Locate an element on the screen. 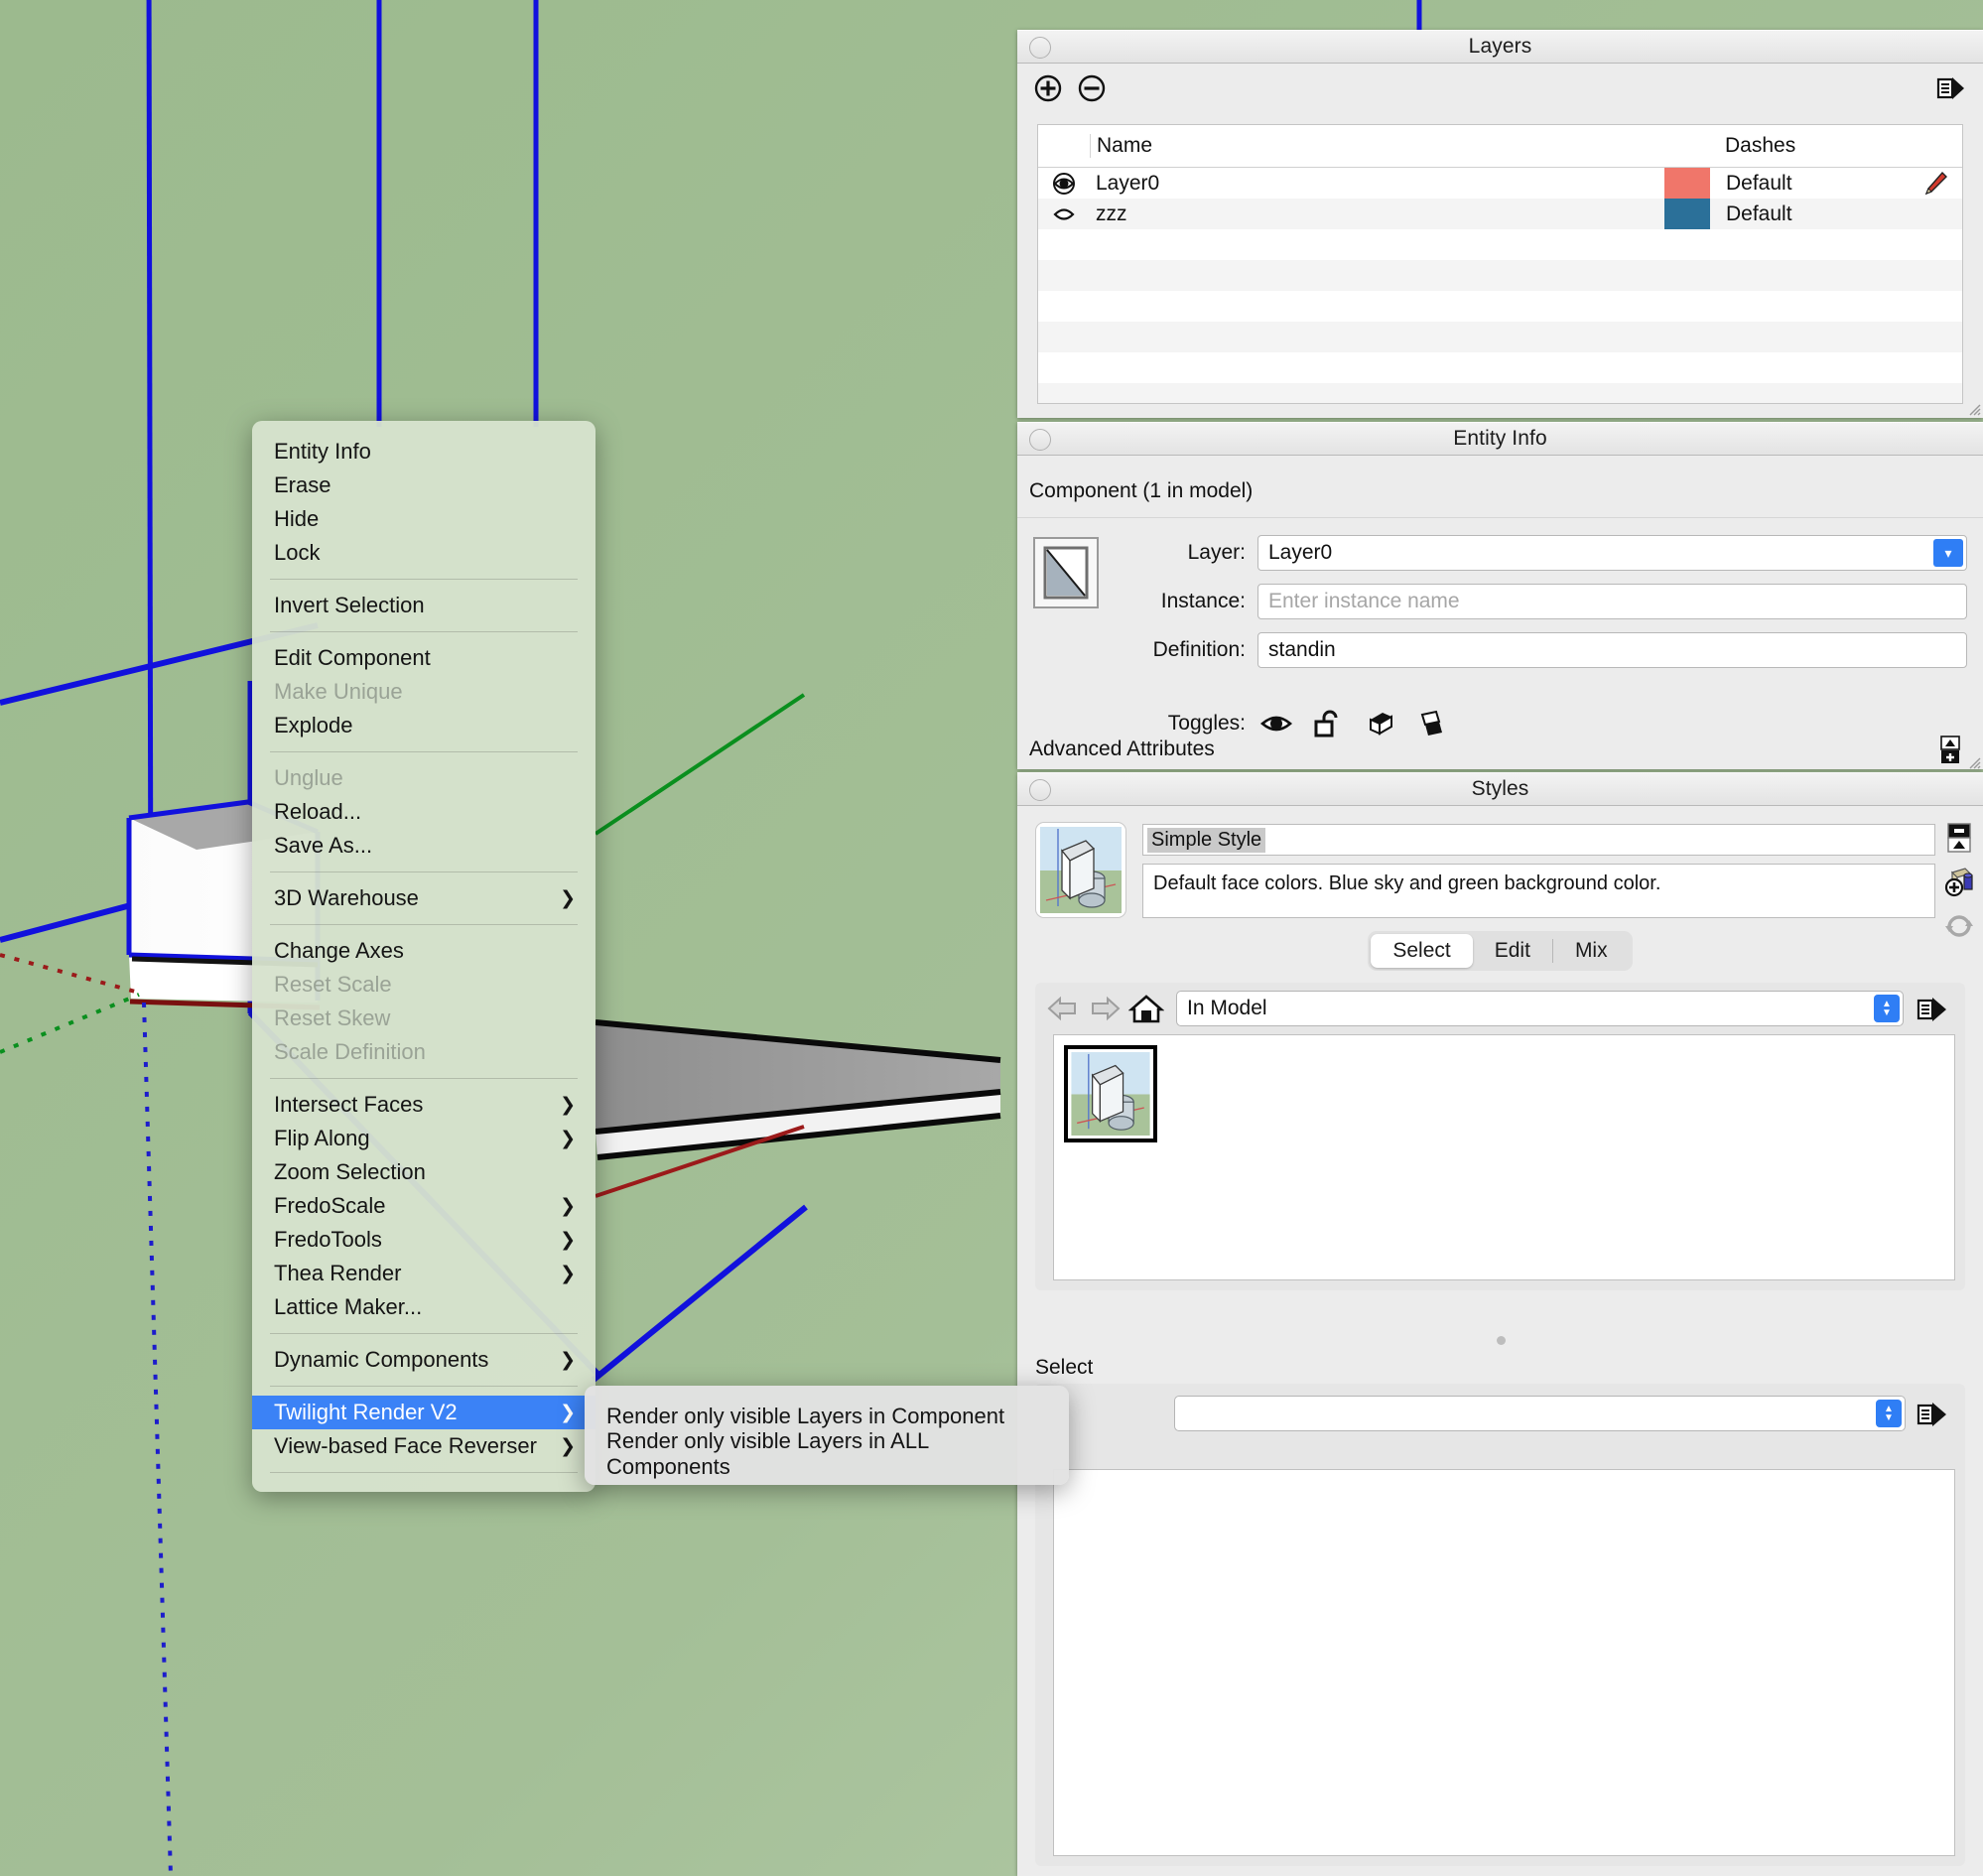 This screenshot has width=1983, height=1876. tab-mix: Mix is located at coordinates (1592, 951).